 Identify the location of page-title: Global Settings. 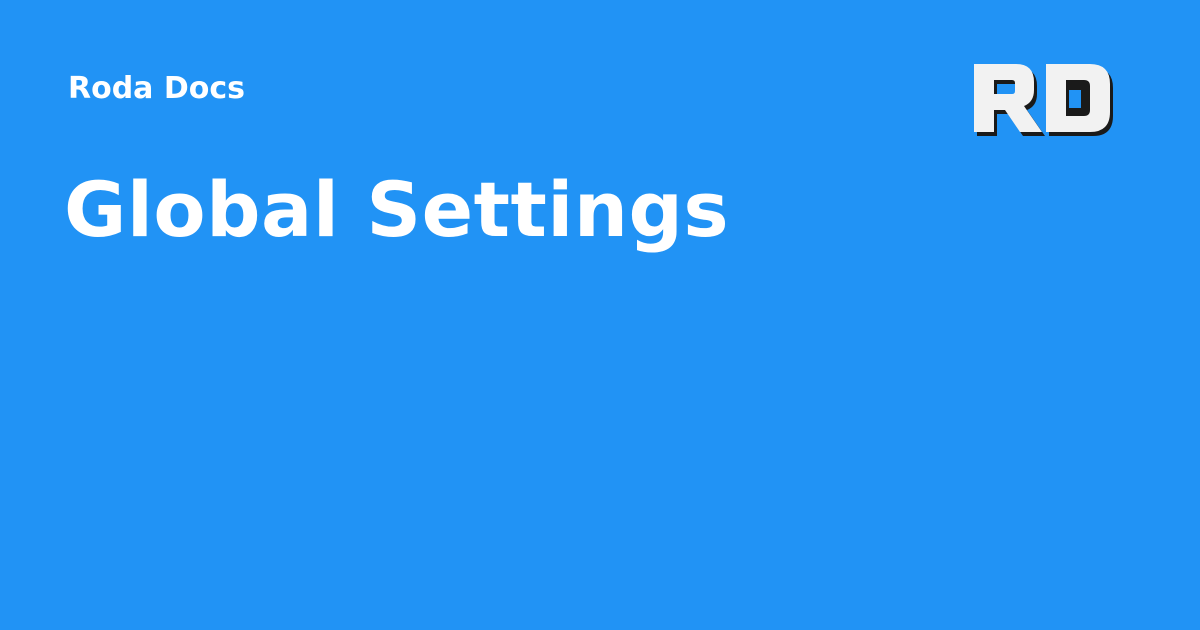
(397, 209).